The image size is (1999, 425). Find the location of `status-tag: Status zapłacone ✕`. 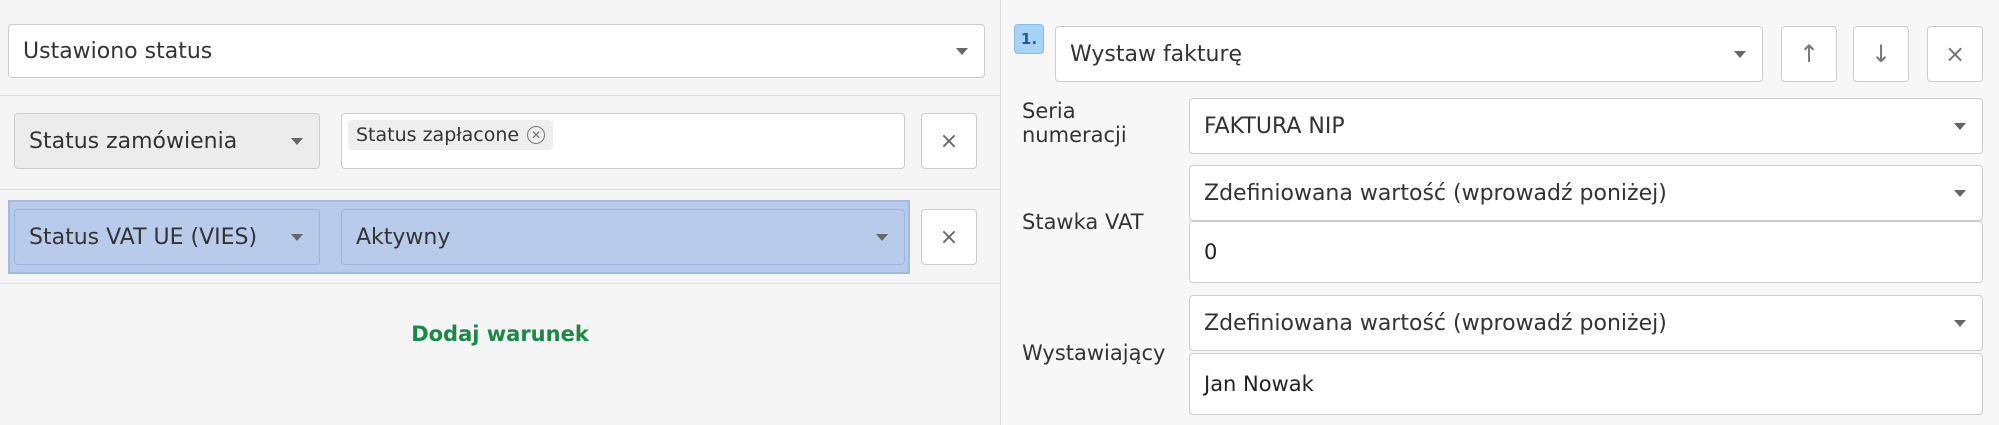

status-tag: Status zapłacone ✕ is located at coordinates (451, 135).